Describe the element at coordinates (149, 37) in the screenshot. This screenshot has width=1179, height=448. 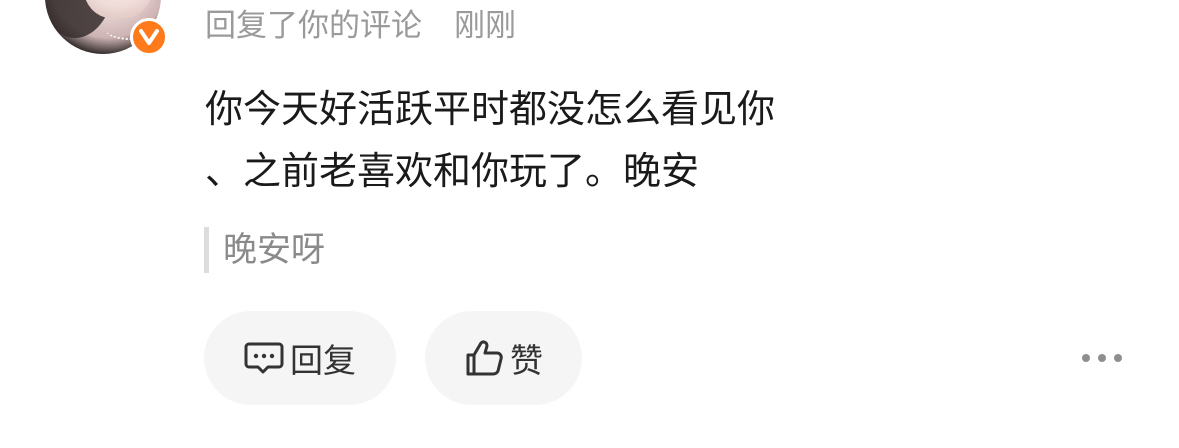
I see `v-badge-icon` at that location.